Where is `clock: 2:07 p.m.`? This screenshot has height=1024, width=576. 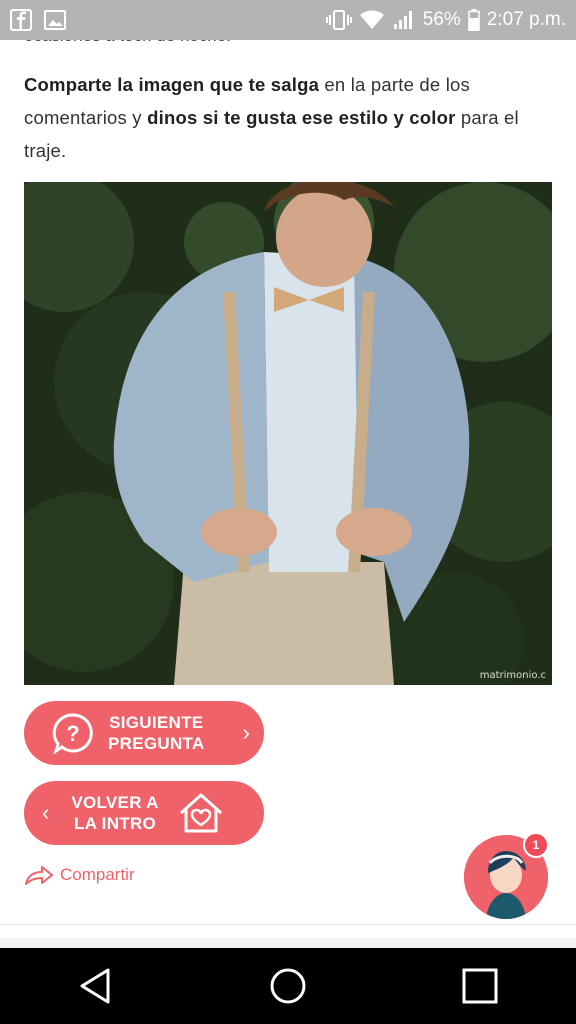 clock: 2:07 p.m. is located at coordinates (526, 19).